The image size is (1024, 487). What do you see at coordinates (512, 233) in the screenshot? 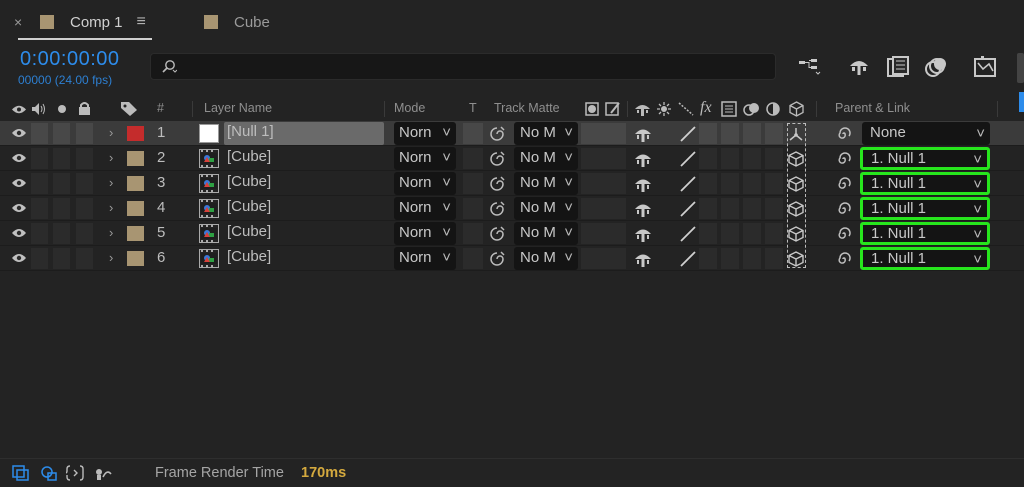
I see `layer-row: › 5 [Cube] Norn ˅ No M ˅ 1. Null 1 ˅` at bounding box center [512, 233].